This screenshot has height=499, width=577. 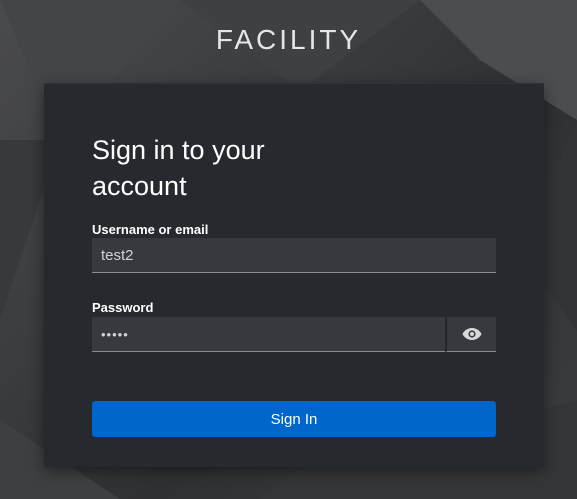 What do you see at coordinates (150, 229) in the screenshot?
I see `username-label: Username or email` at bounding box center [150, 229].